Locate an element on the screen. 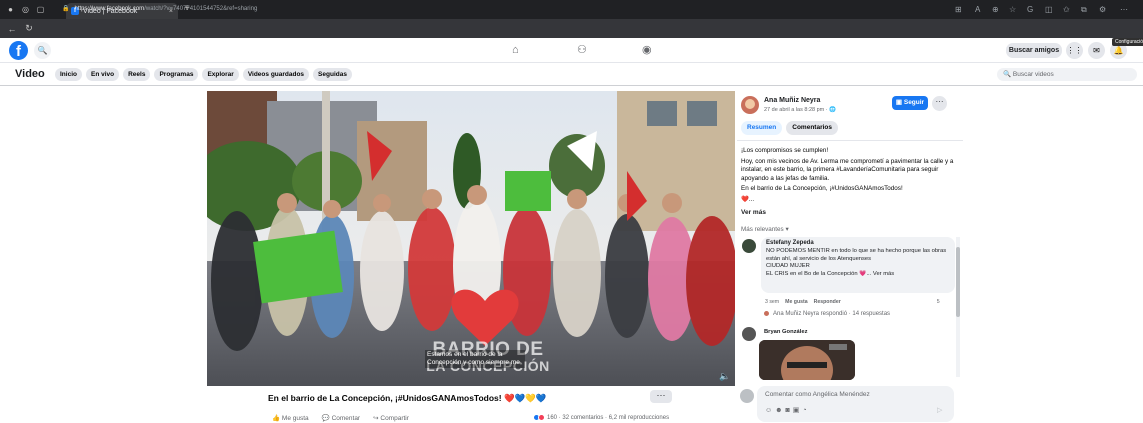 This screenshot has width=1143, height=423. share-label: Compartir is located at coordinates (394, 418).